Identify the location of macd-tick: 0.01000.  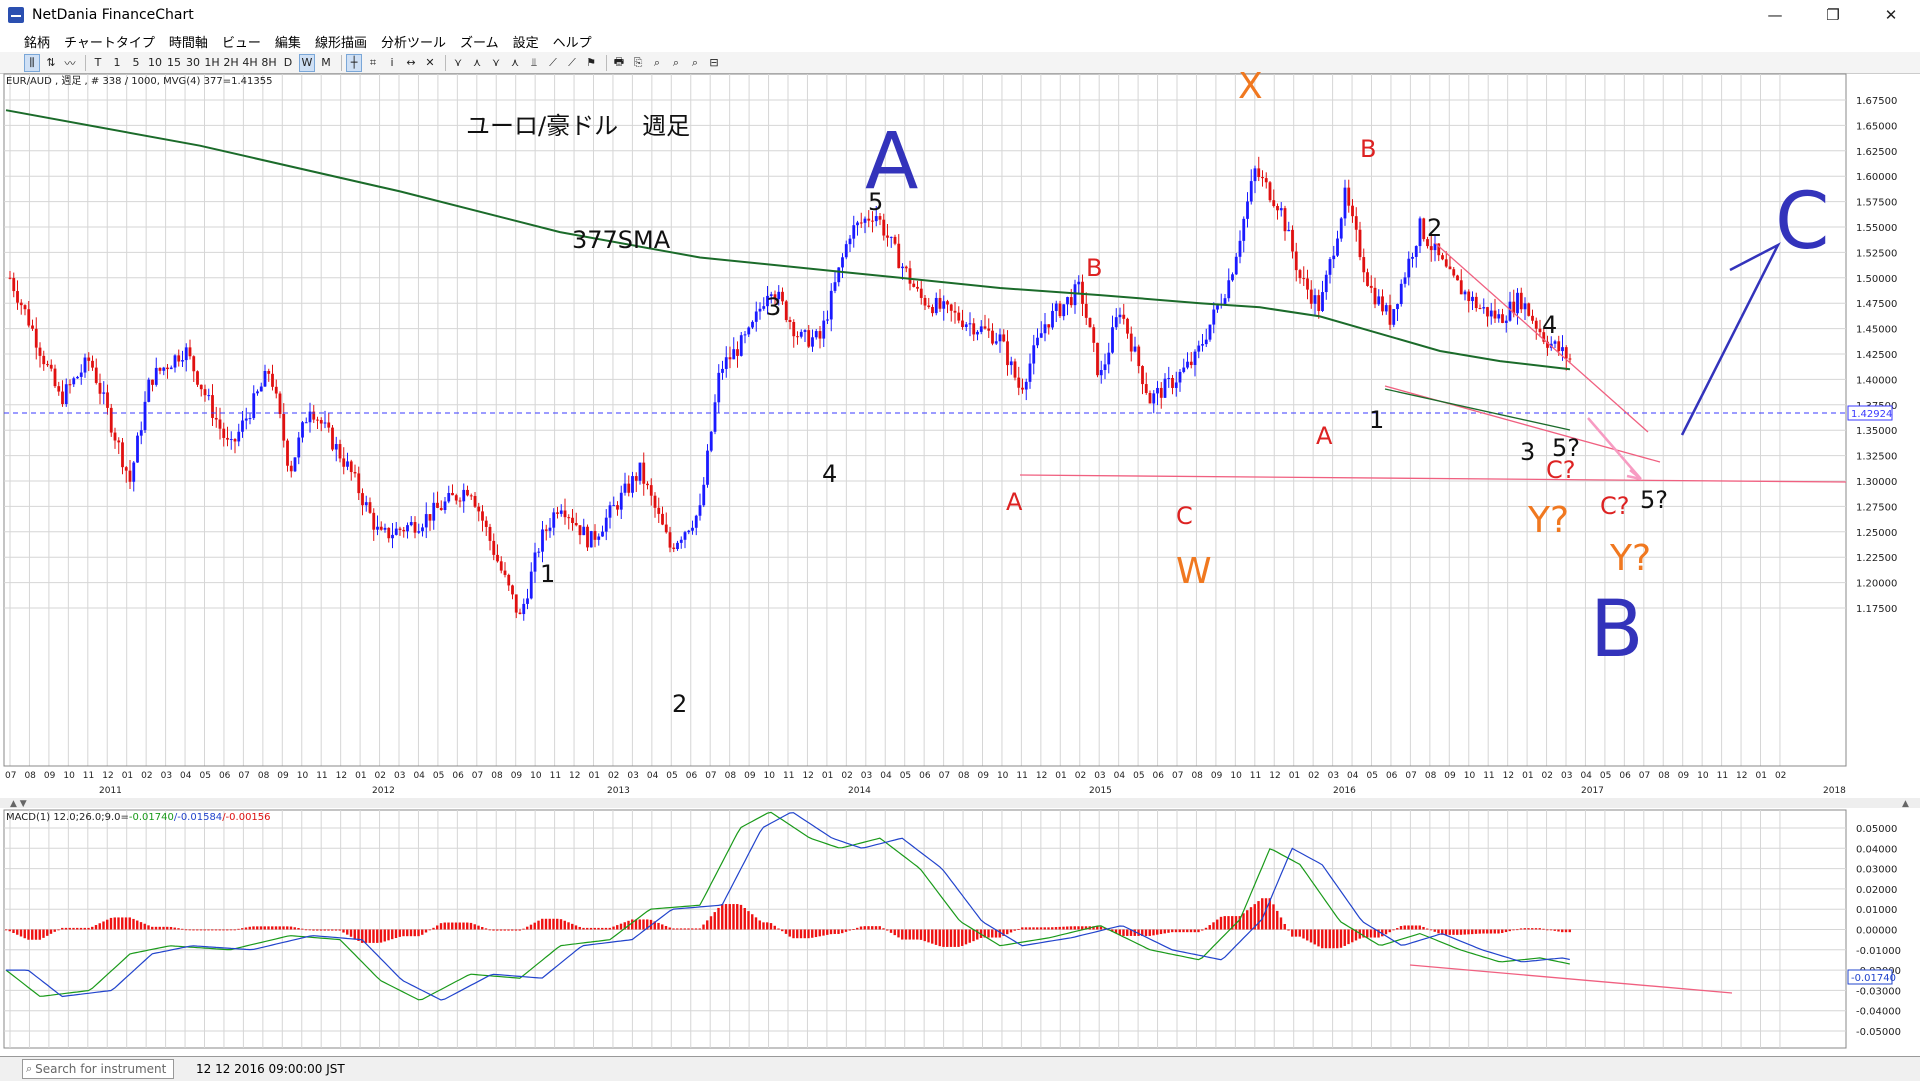
(1876, 910).